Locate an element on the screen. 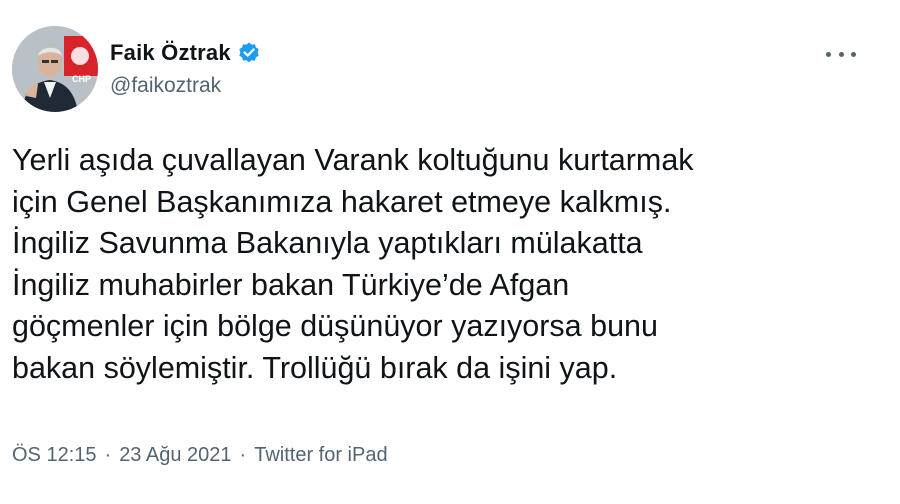  more-options-icon is located at coordinates (841, 54).